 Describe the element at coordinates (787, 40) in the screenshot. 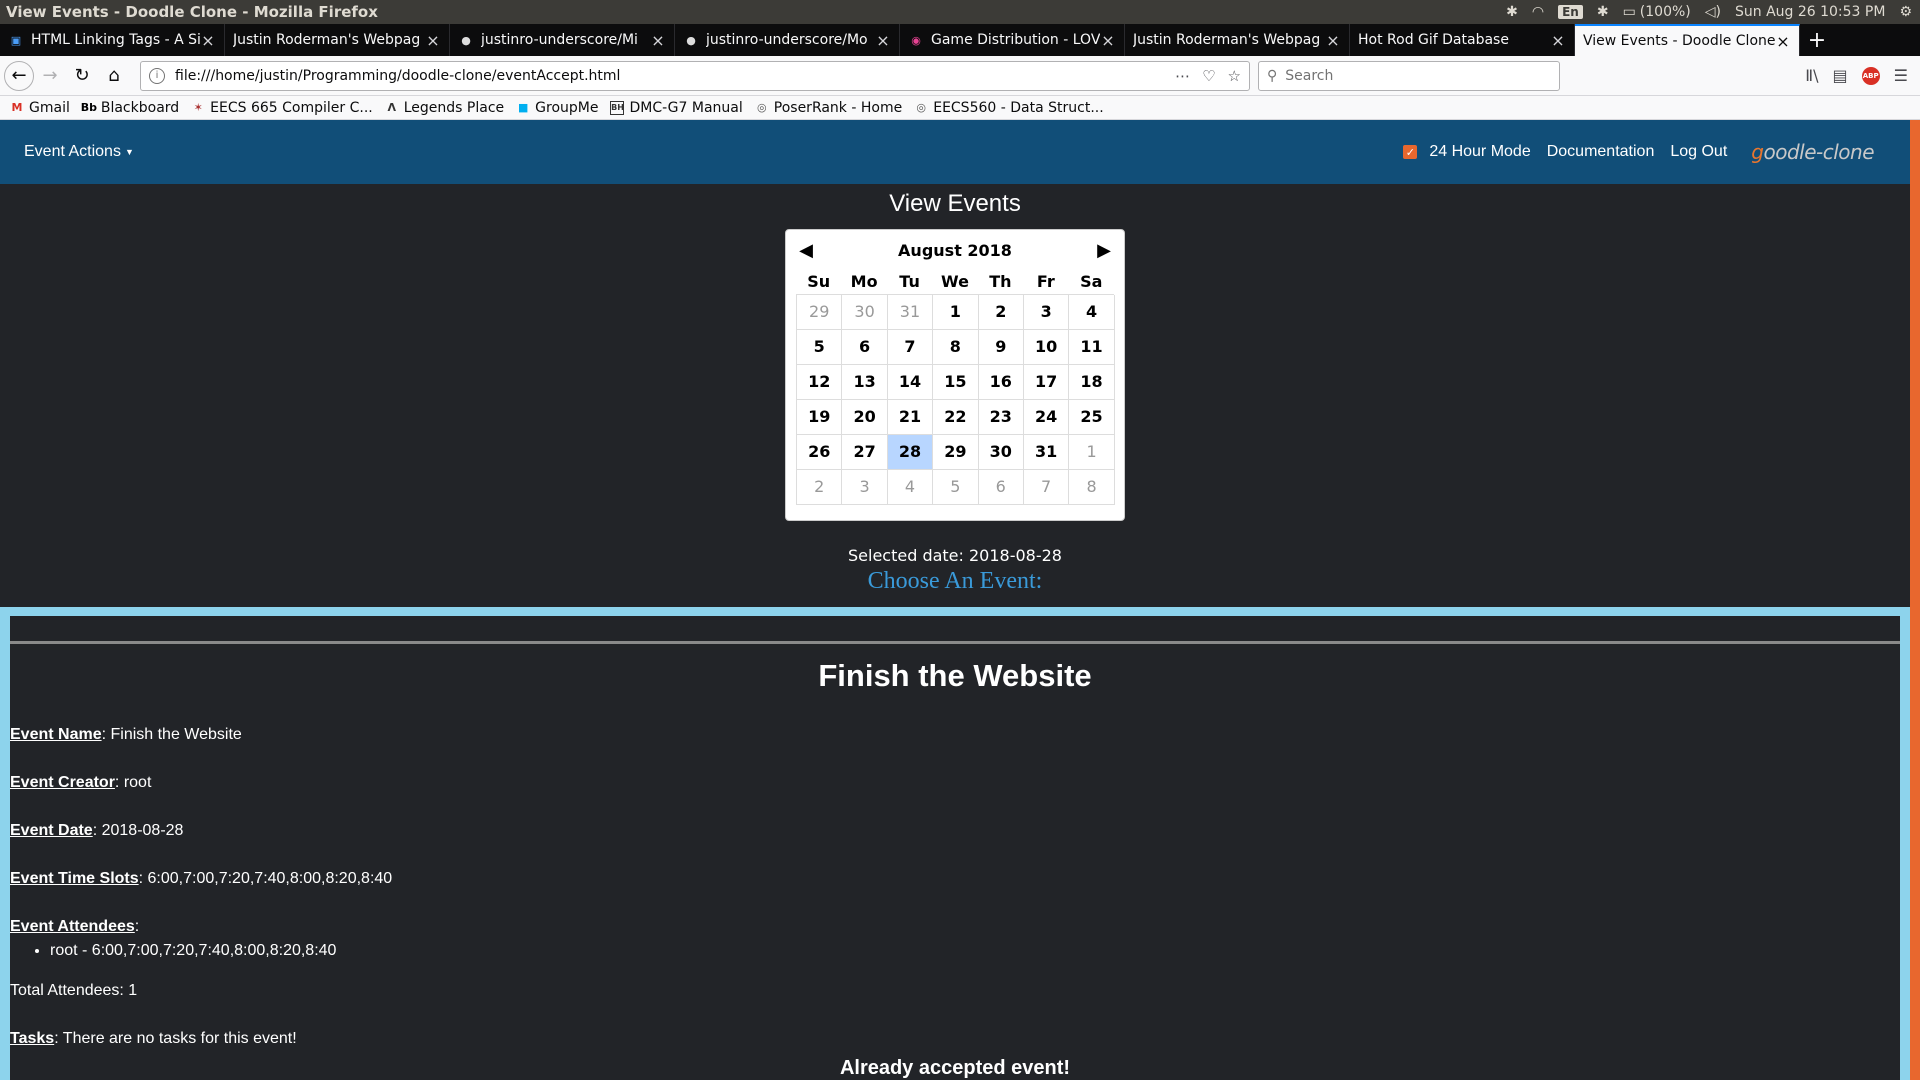

I see `tab-4: ● justinro-underscore/Mo ×` at that location.